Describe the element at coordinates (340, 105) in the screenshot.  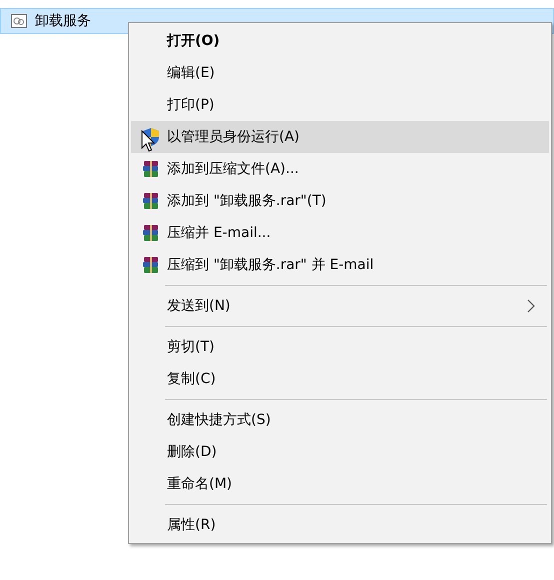
I see `menu-item: 打印(P)` at that location.